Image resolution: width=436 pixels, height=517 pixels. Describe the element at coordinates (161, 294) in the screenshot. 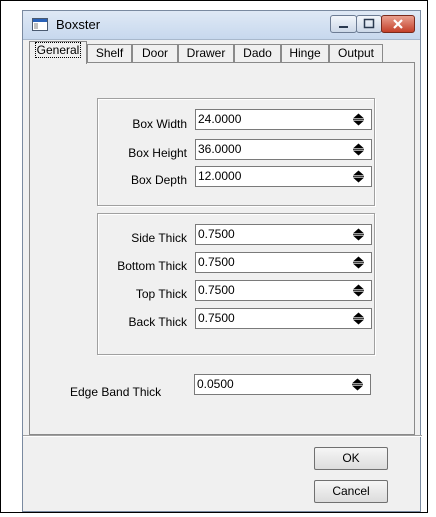

I see `top-thick-label: Top Thick` at that location.